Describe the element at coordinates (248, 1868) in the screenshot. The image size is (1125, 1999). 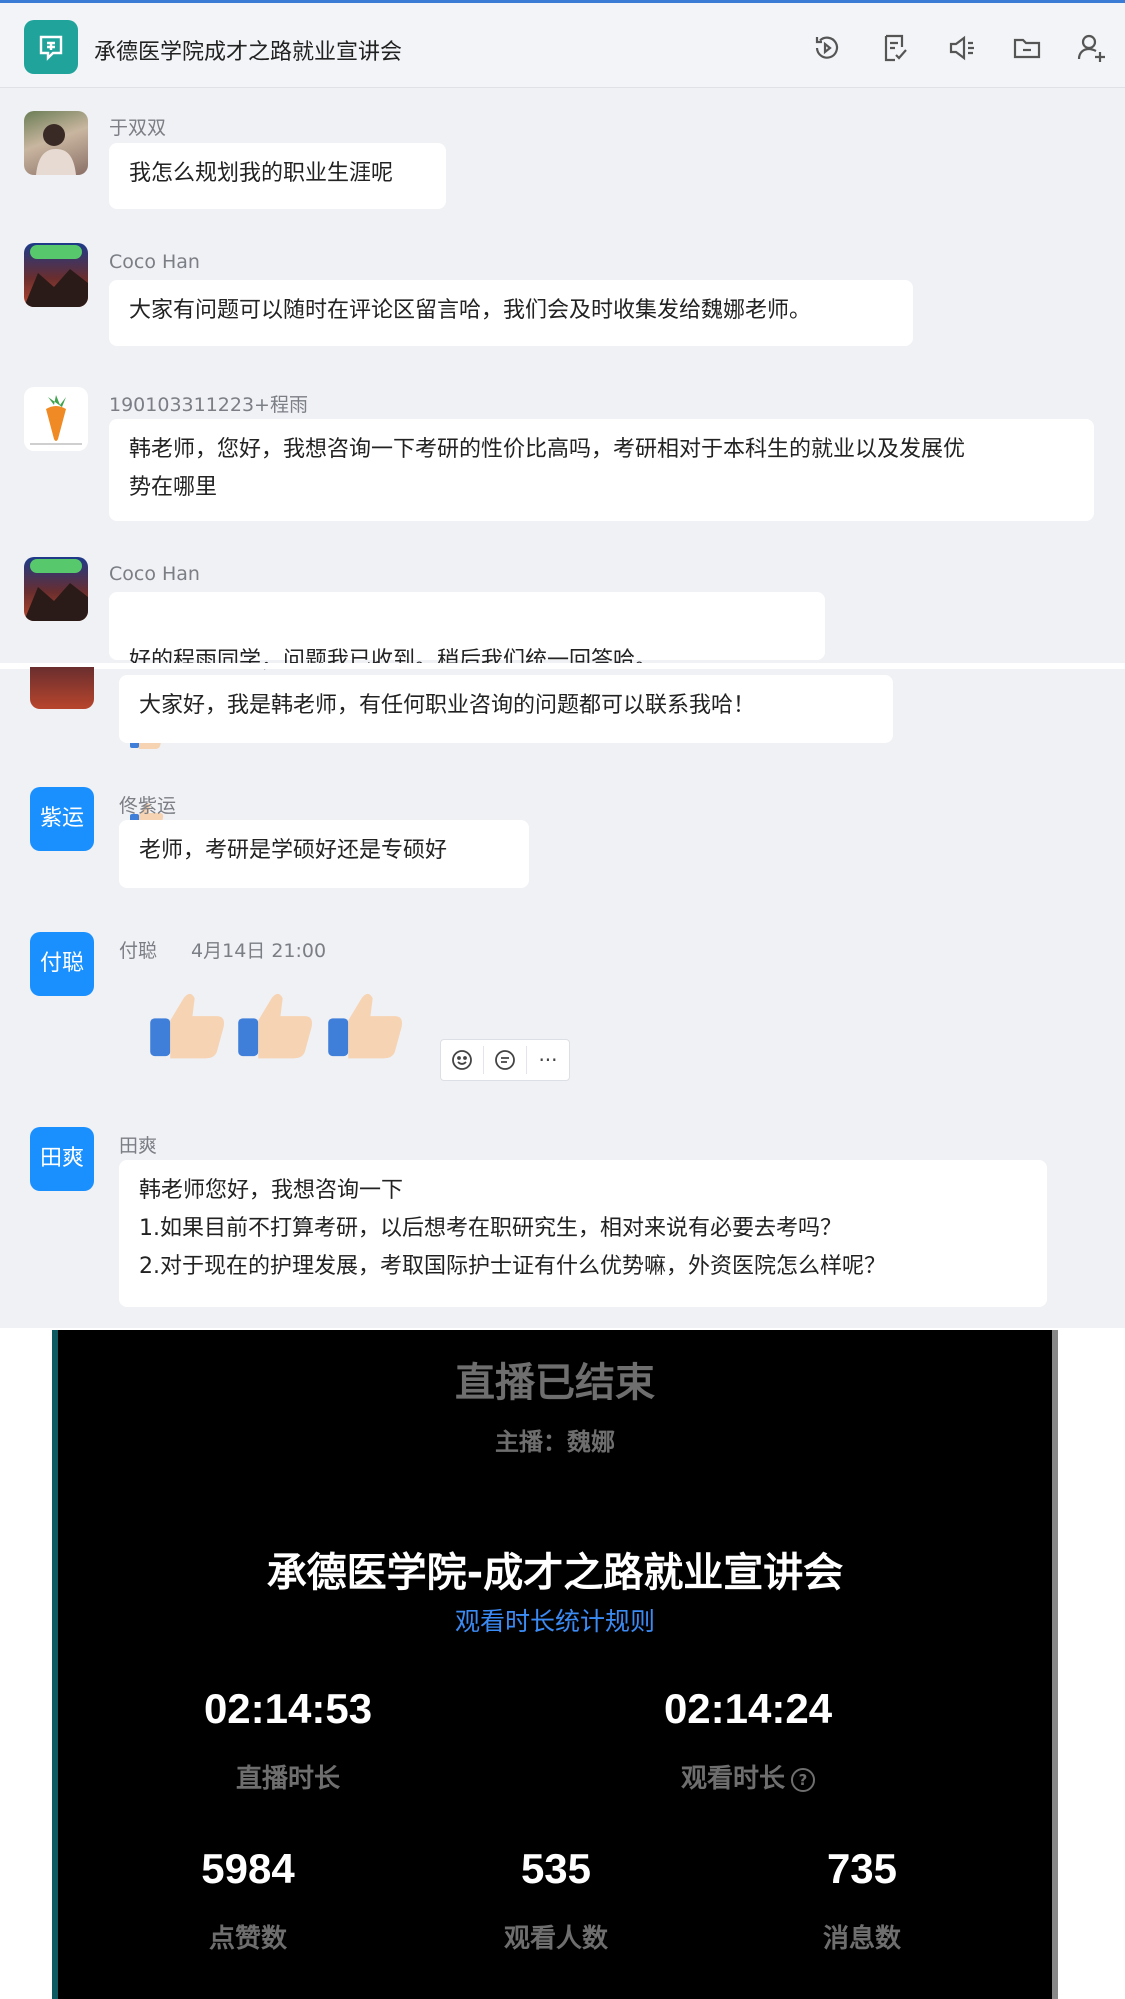
I see `likes-value: 5984` at that location.